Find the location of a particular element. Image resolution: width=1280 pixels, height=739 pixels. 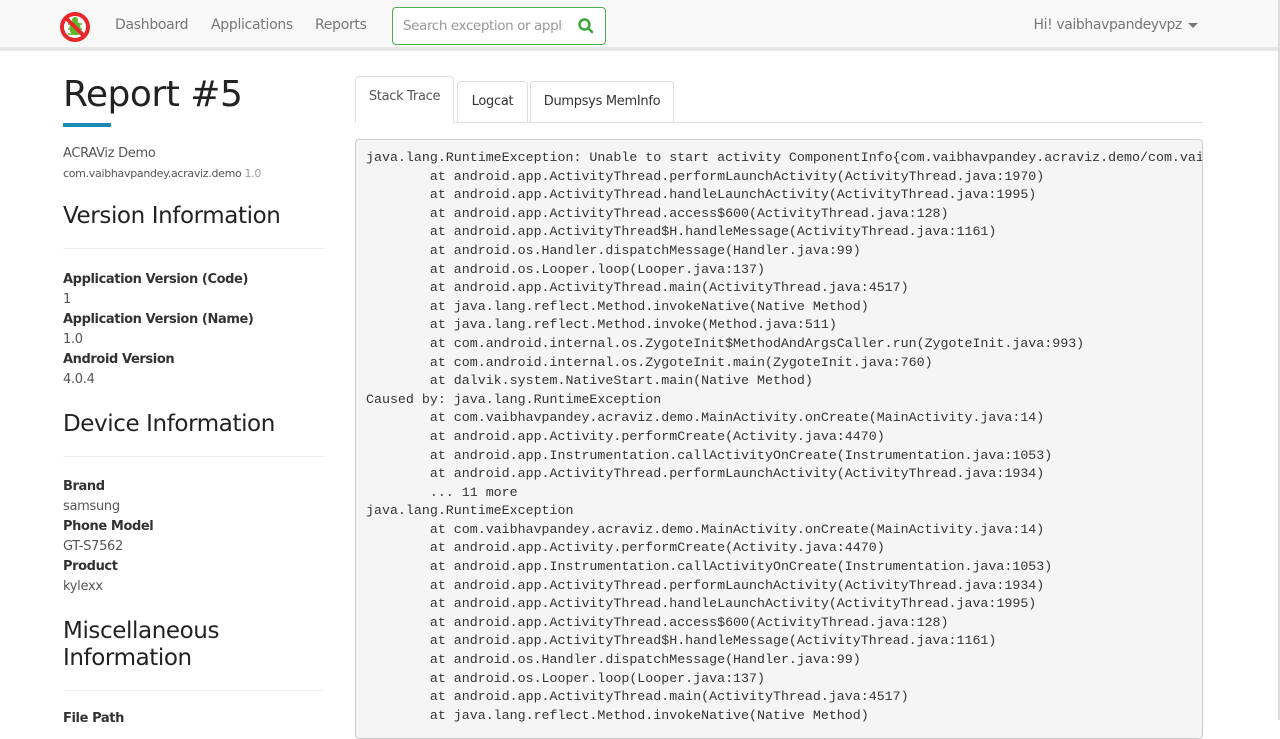

prop-value: 1 is located at coordinates (67, 299).